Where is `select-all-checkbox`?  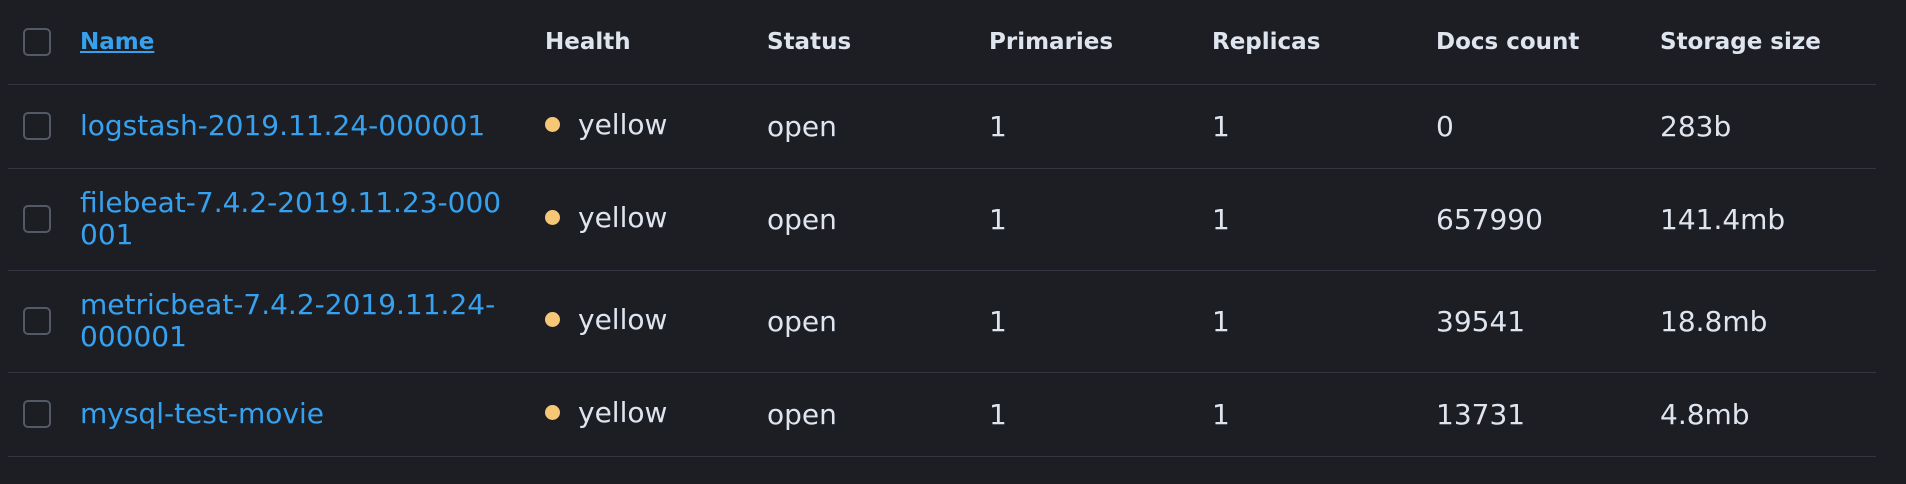
select-all-checkbox is located at coordinates (37, 41).